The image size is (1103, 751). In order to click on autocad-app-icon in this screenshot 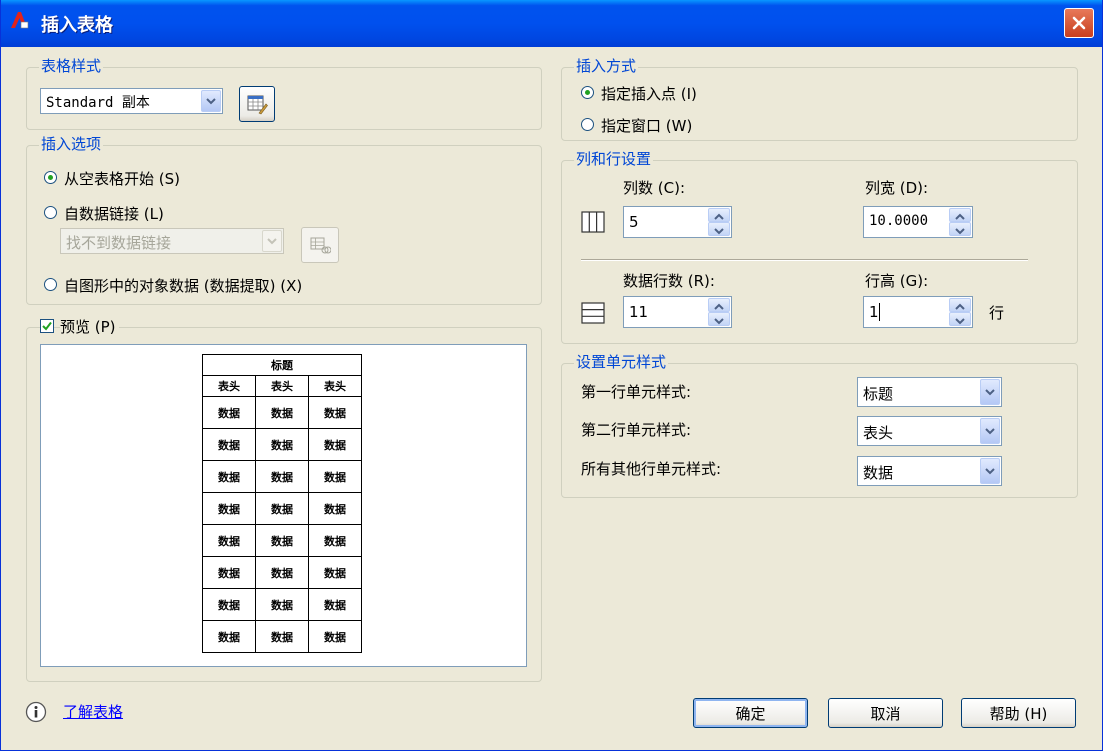, I will do `click(20, 20)`.